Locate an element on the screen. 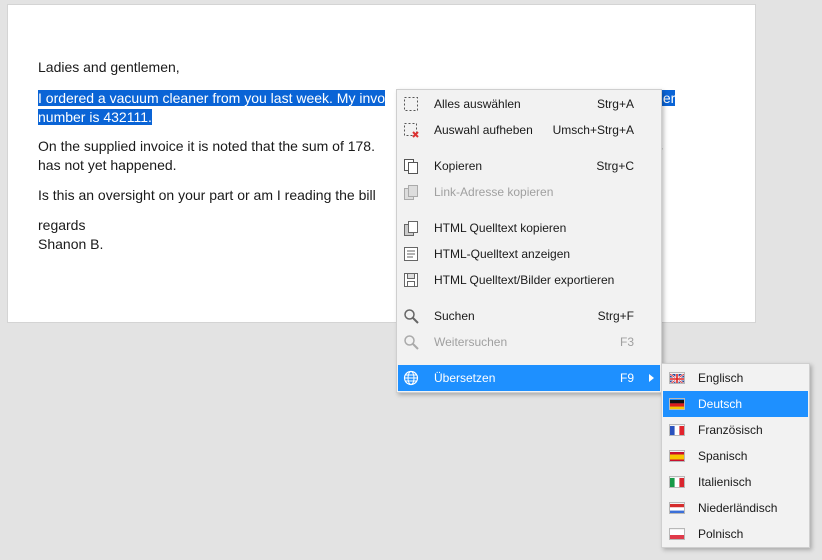 This screenshot has width=822, height=560. germany-flag-icon is located at coordinates (677, 404).